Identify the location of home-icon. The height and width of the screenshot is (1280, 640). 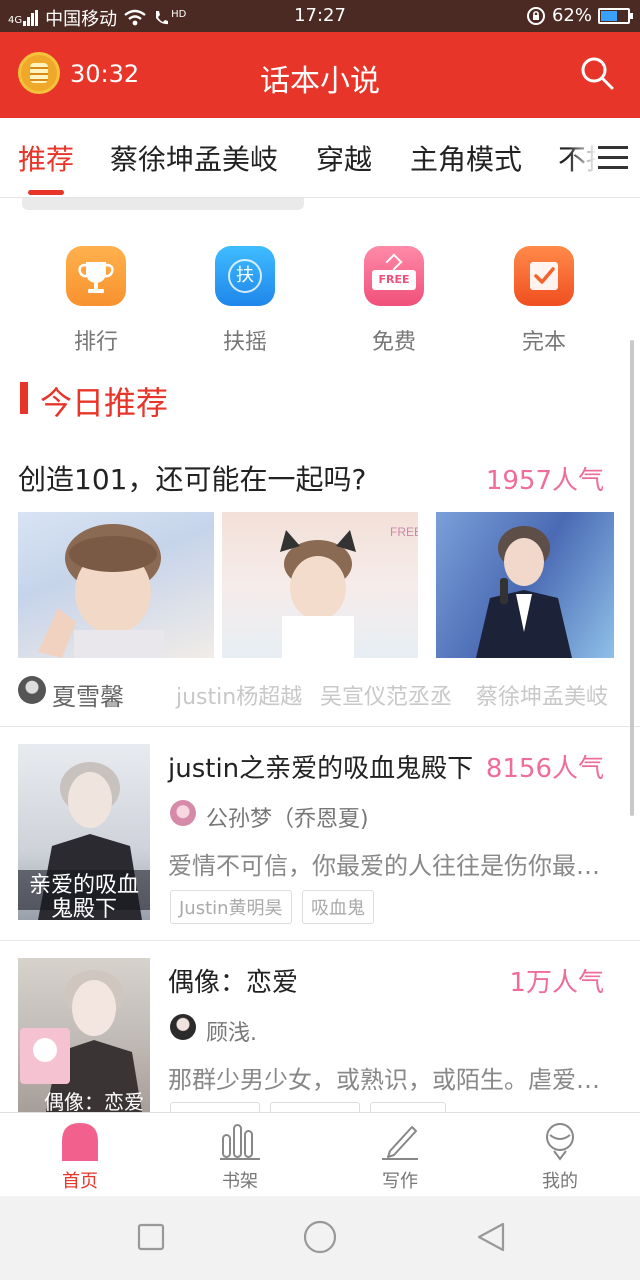
(80, 1142).